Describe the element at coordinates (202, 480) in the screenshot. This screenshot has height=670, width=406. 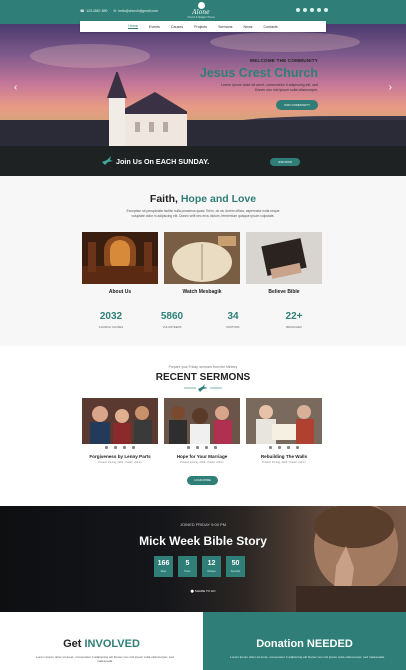
I see `load-more-button: LOAD MORE` at that location.